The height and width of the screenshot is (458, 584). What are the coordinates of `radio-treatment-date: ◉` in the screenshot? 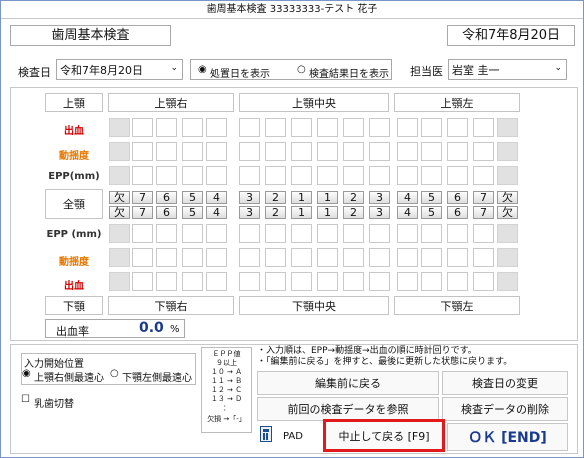 It's located at (202, 69).